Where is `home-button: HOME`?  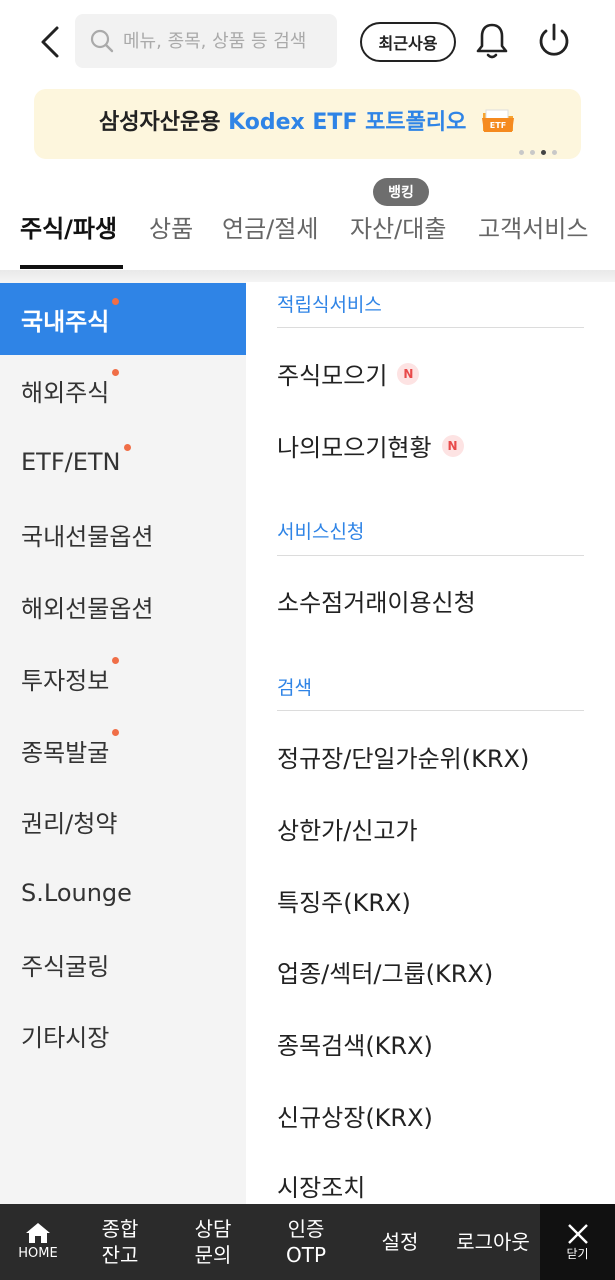 home-button: HOME is located at coordinates (38, 1242).